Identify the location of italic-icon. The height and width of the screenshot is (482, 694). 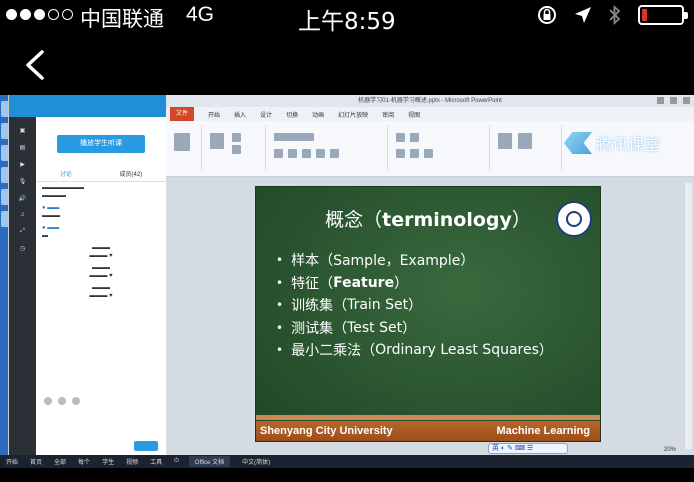
(292, 153).